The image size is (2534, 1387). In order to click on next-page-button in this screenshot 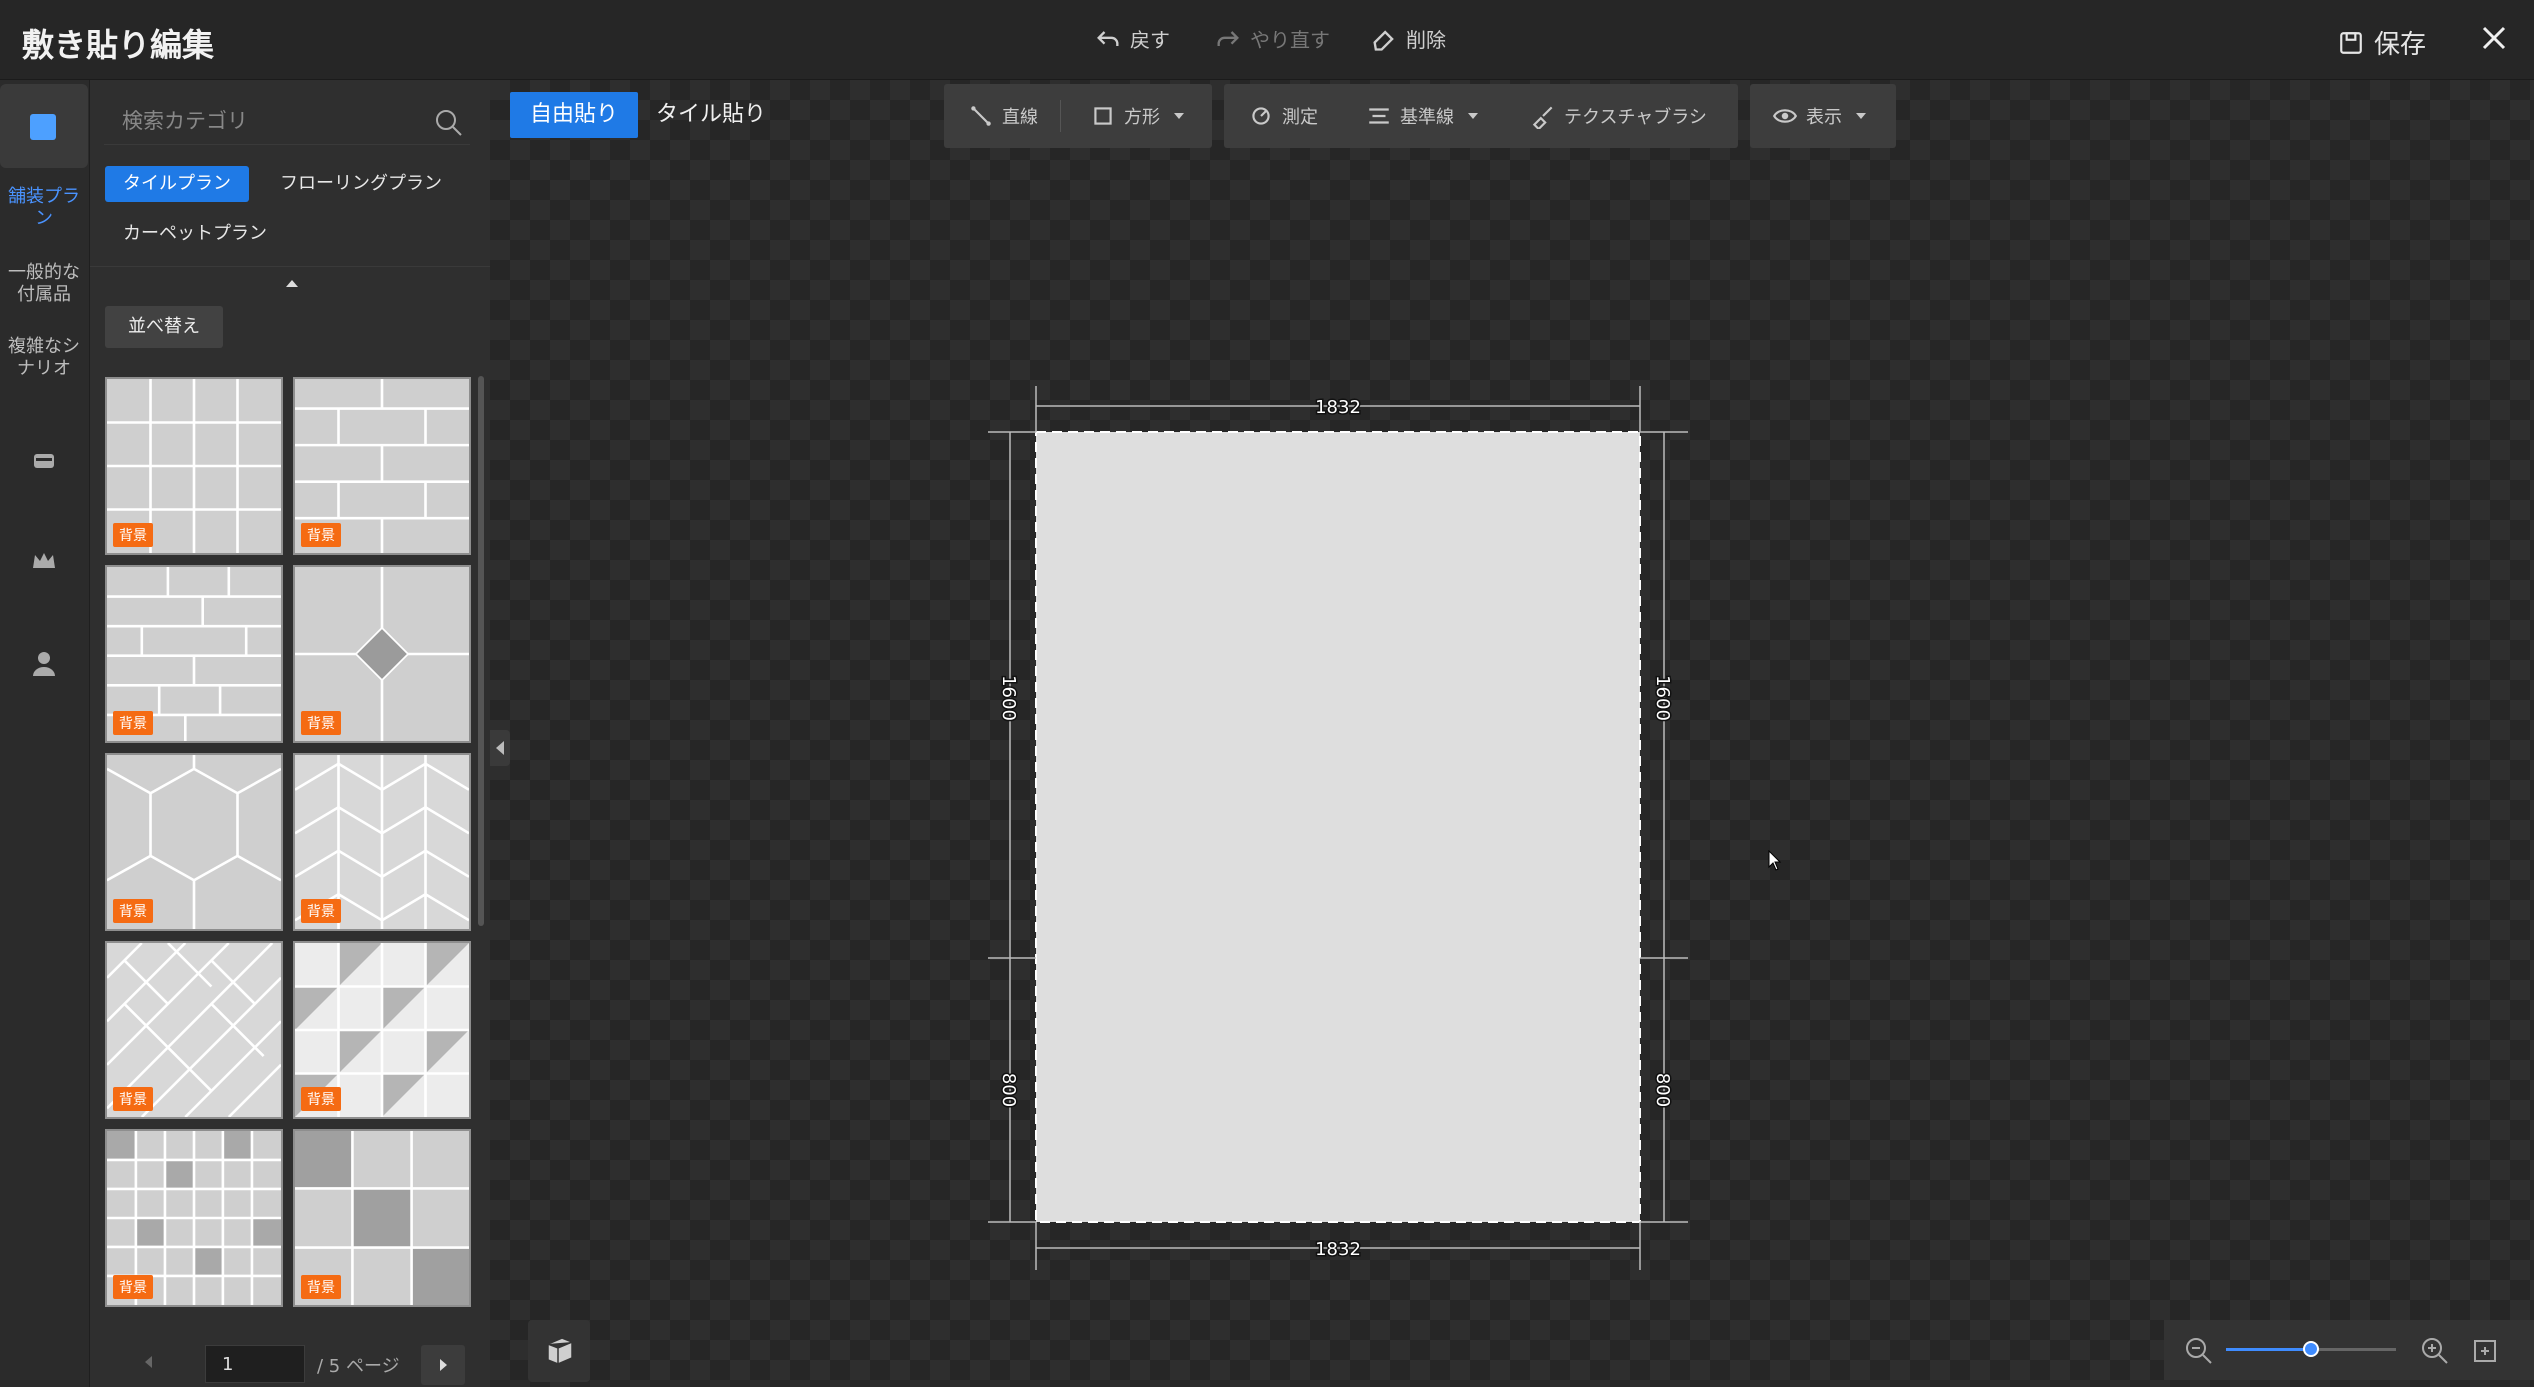, I will do `click(443, 1365)`.